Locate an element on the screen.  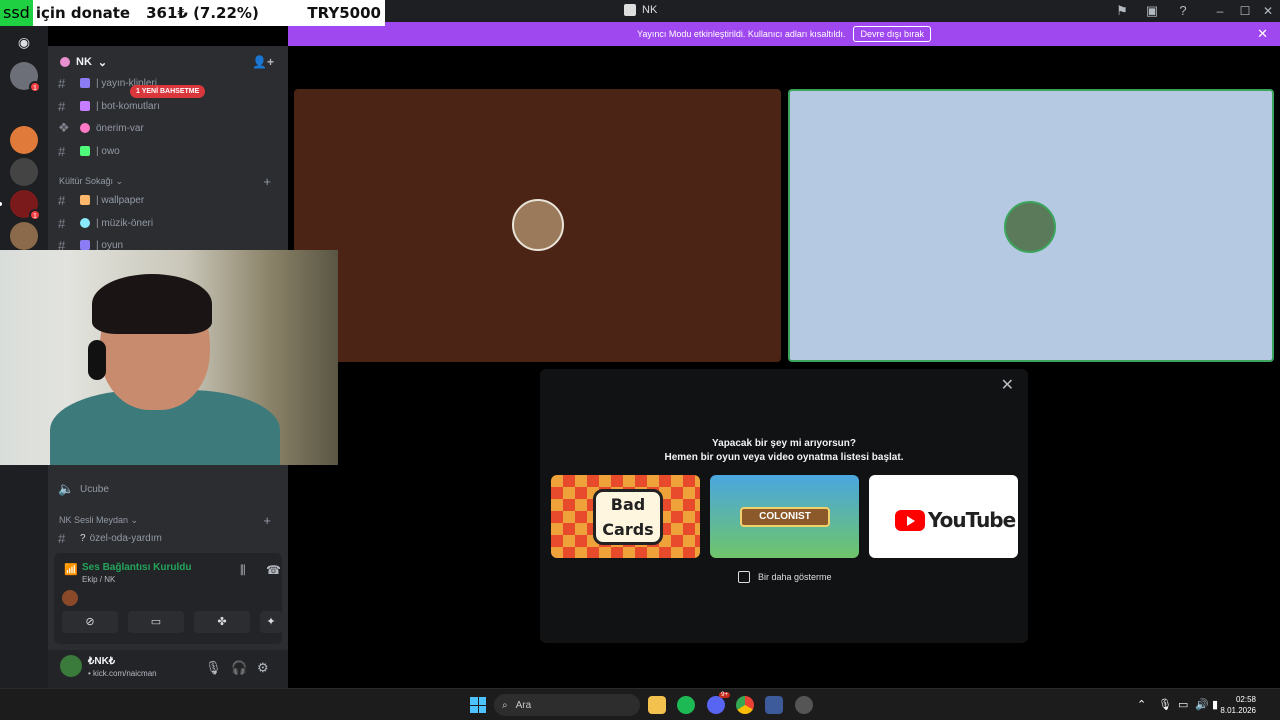
activity-card-colonist: COLONIST is located at coordinates (784, 516).